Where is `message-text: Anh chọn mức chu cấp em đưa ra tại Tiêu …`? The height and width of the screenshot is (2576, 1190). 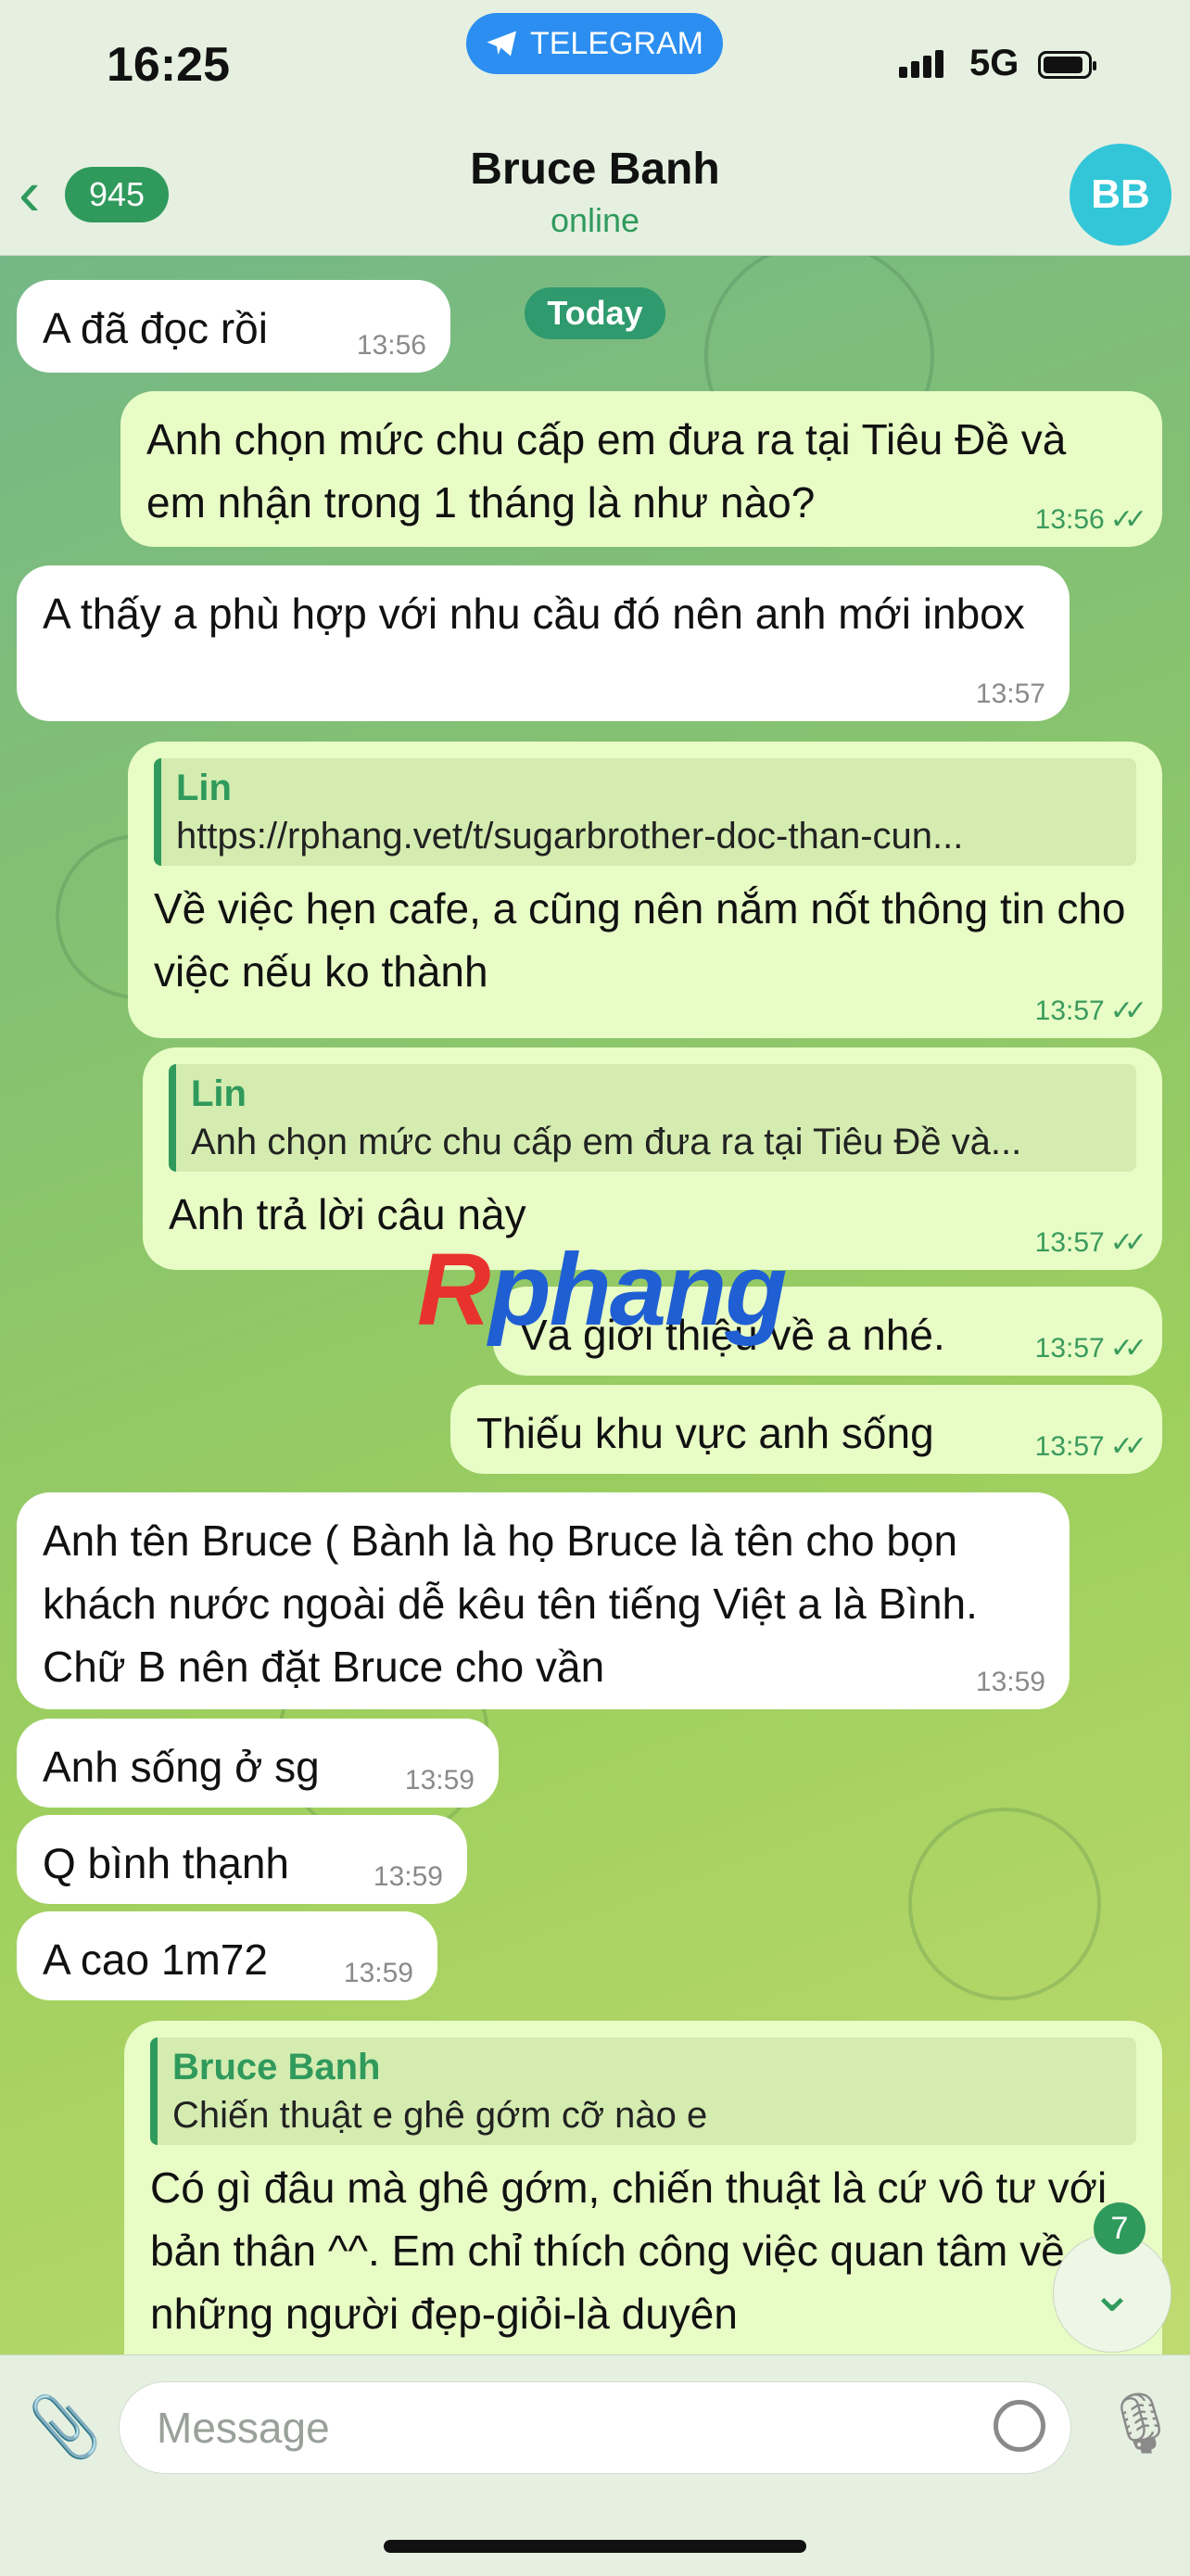 message-text: Anh chọn mức chu cấp em đưa ra tại Tiêu … is located at coordinates (606, 471).